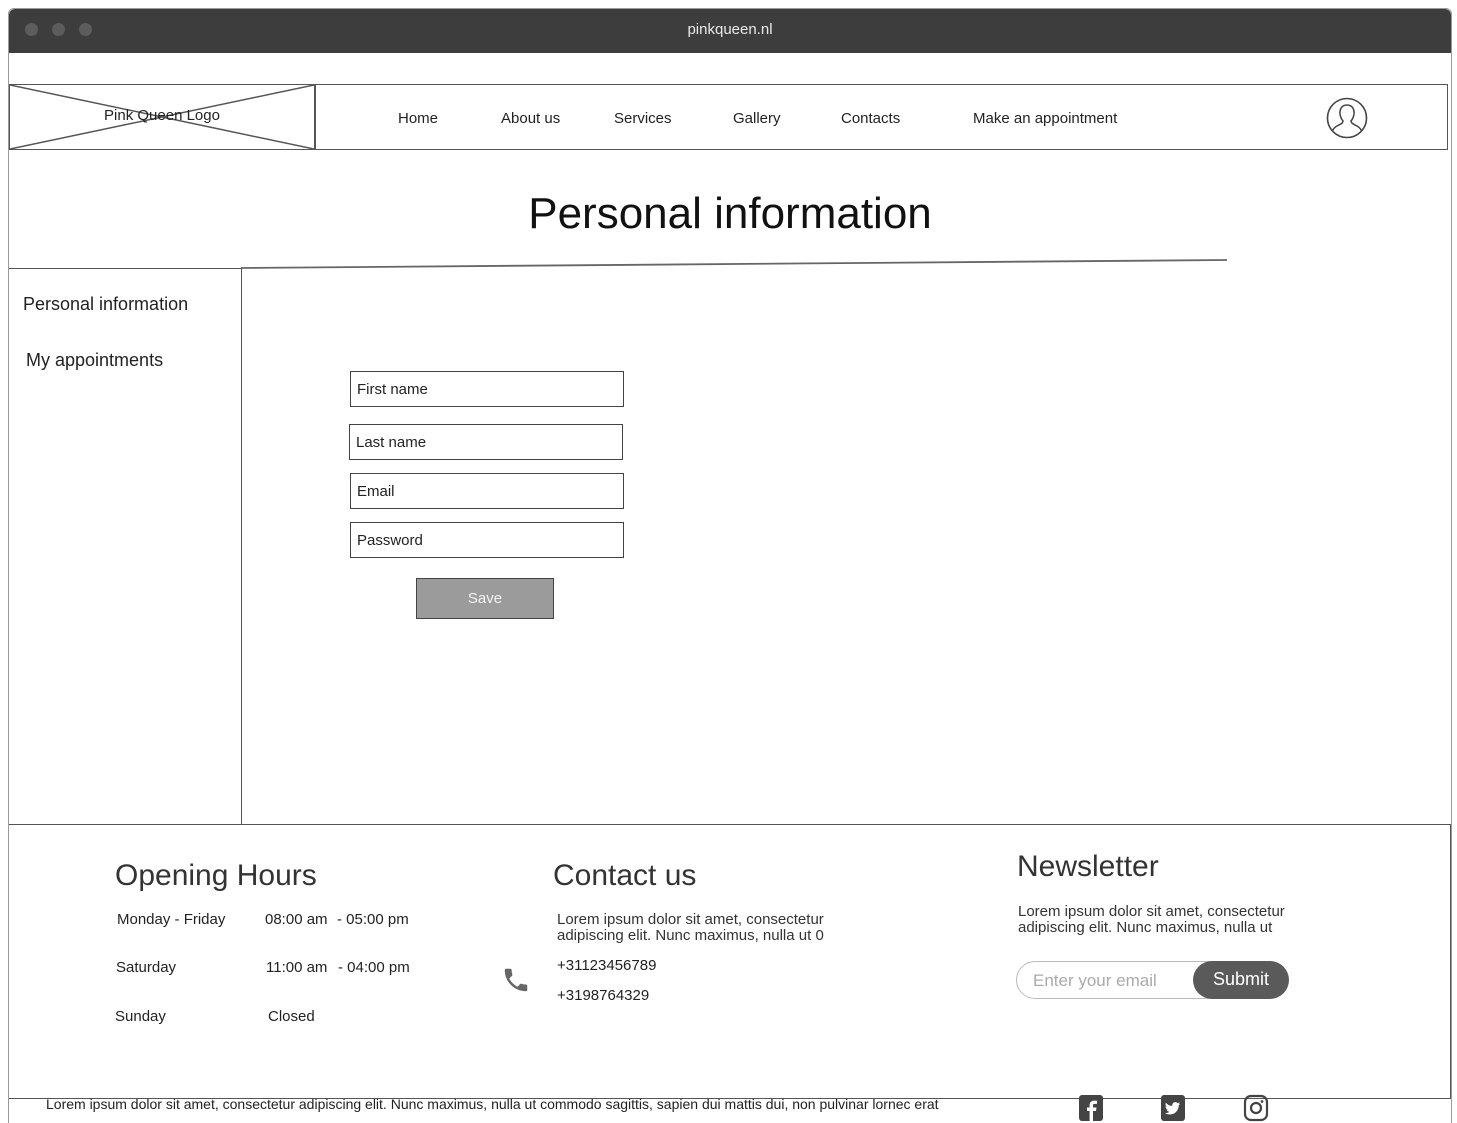  Describe the element at coordinates (374, 967) in the screenshot. I see `hours-close: - 04:00 pm` at that location.